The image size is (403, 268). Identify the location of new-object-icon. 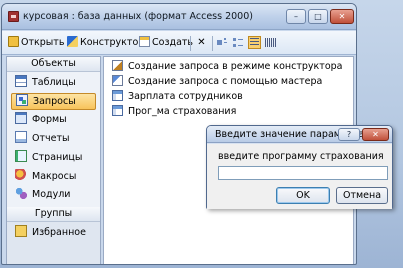
(144, 41).